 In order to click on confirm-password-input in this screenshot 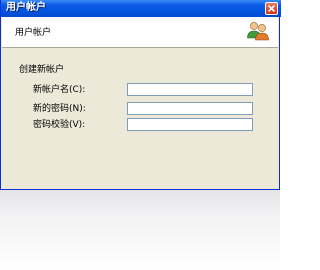, I will do `click(190, 124)`.